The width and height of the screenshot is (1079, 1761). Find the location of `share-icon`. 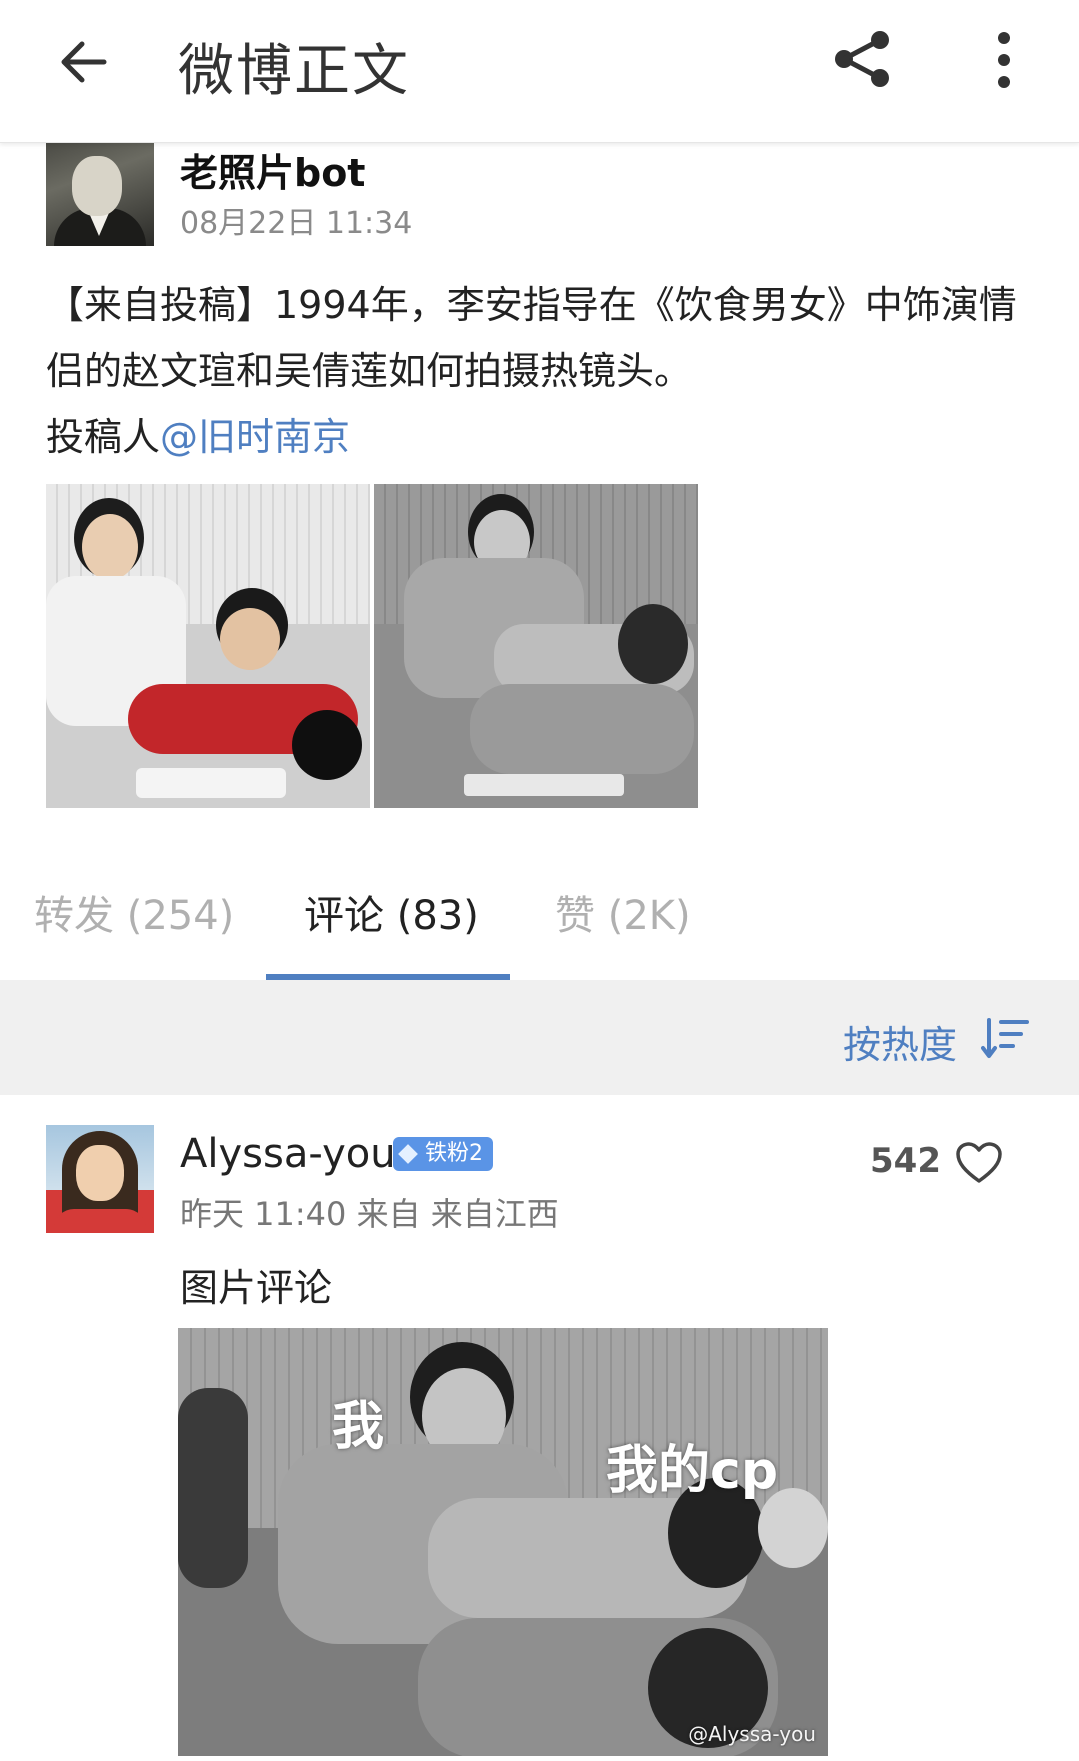

share-icon is located at coordinates (863, 59).